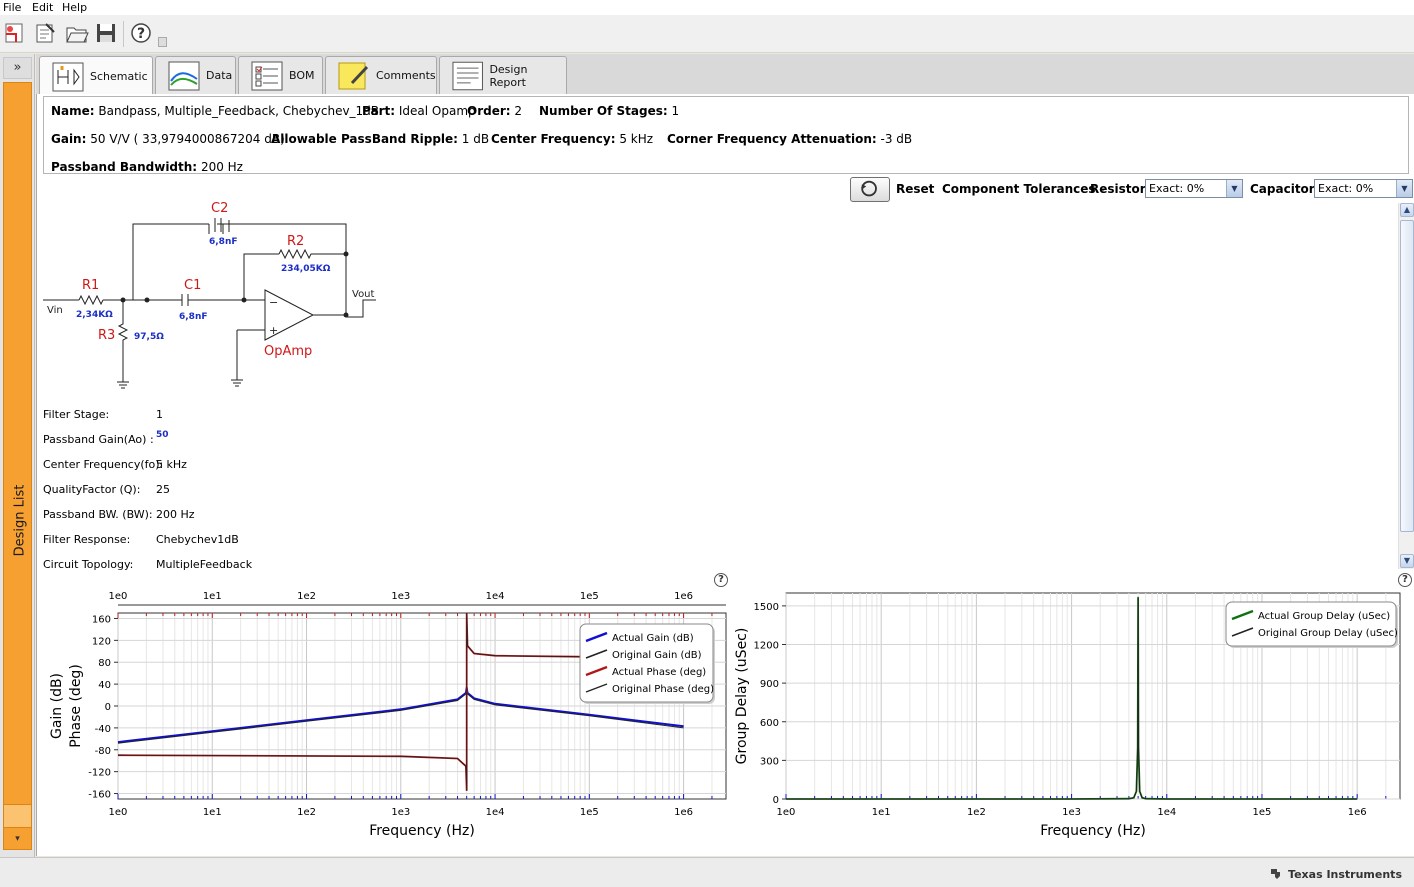  I want to click on y-tick-label: 120, so click(101, 641).